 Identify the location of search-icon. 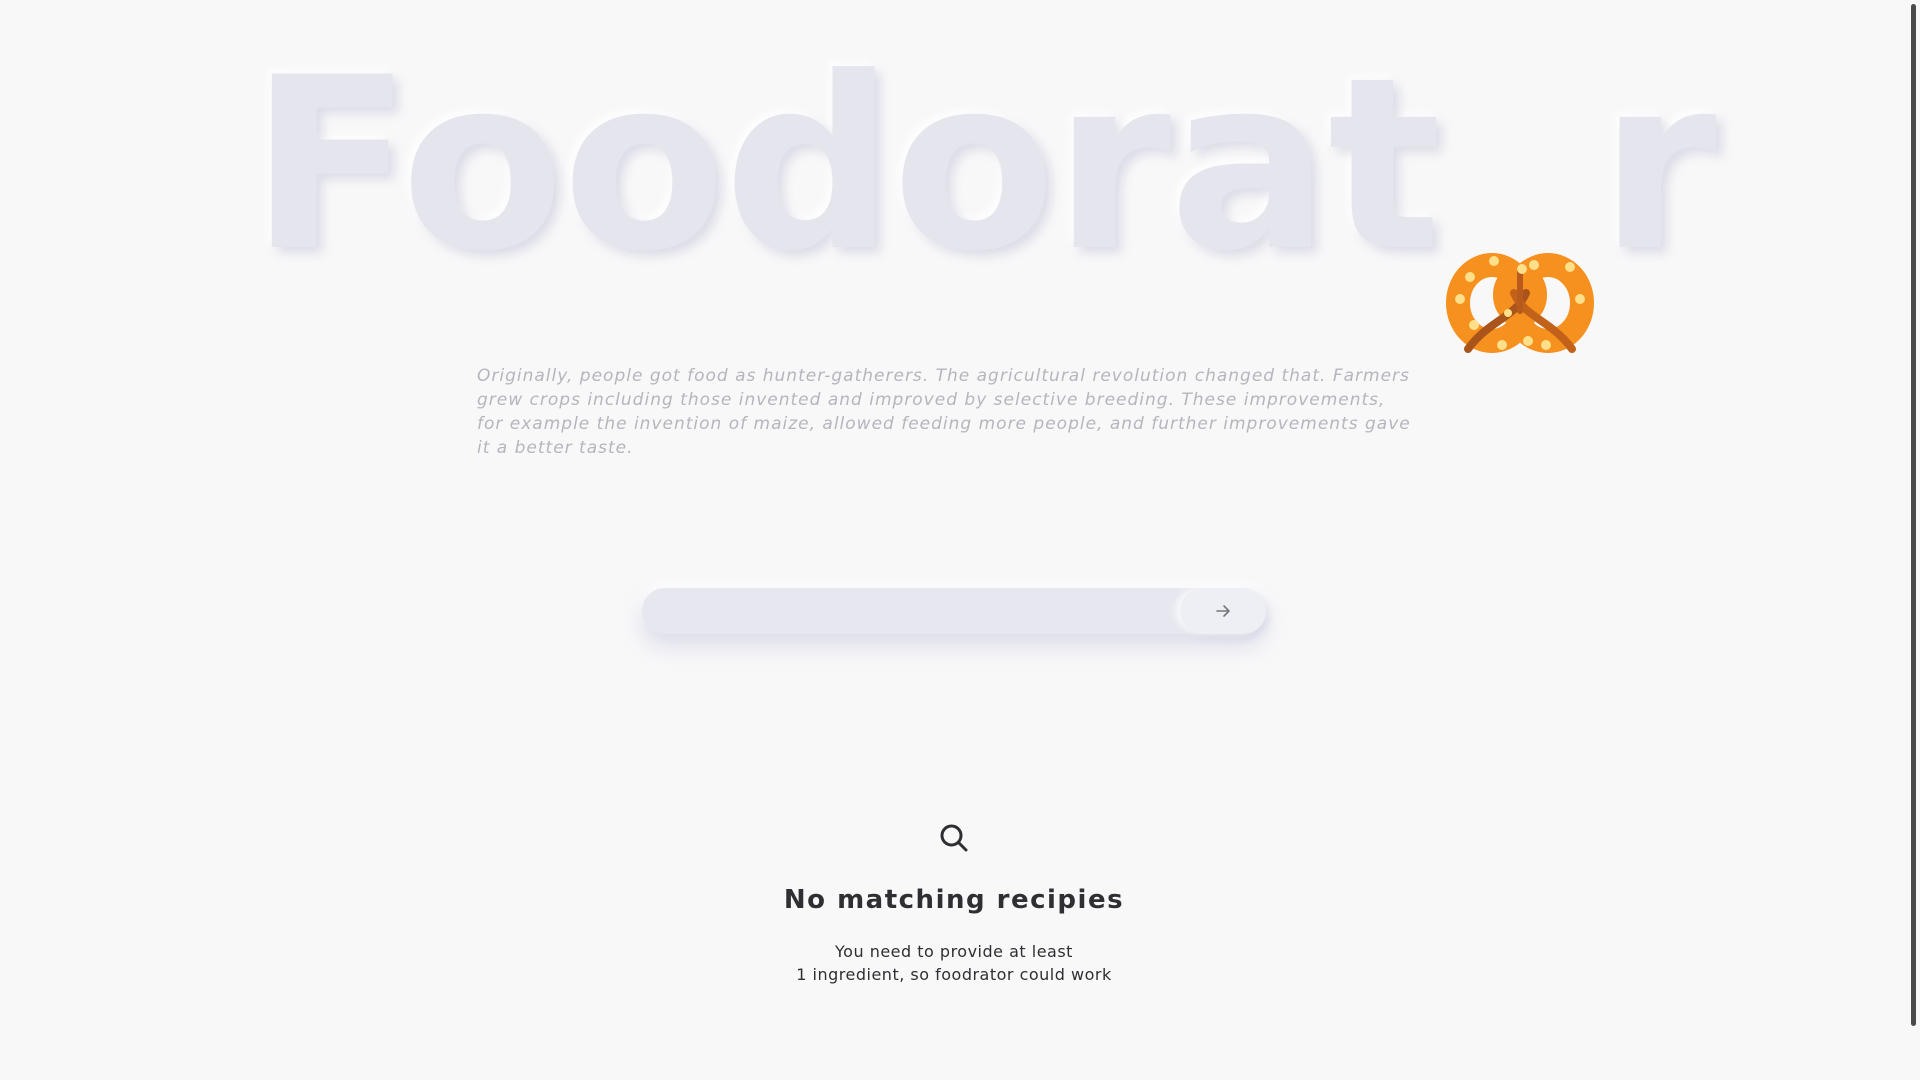
(954, 838).